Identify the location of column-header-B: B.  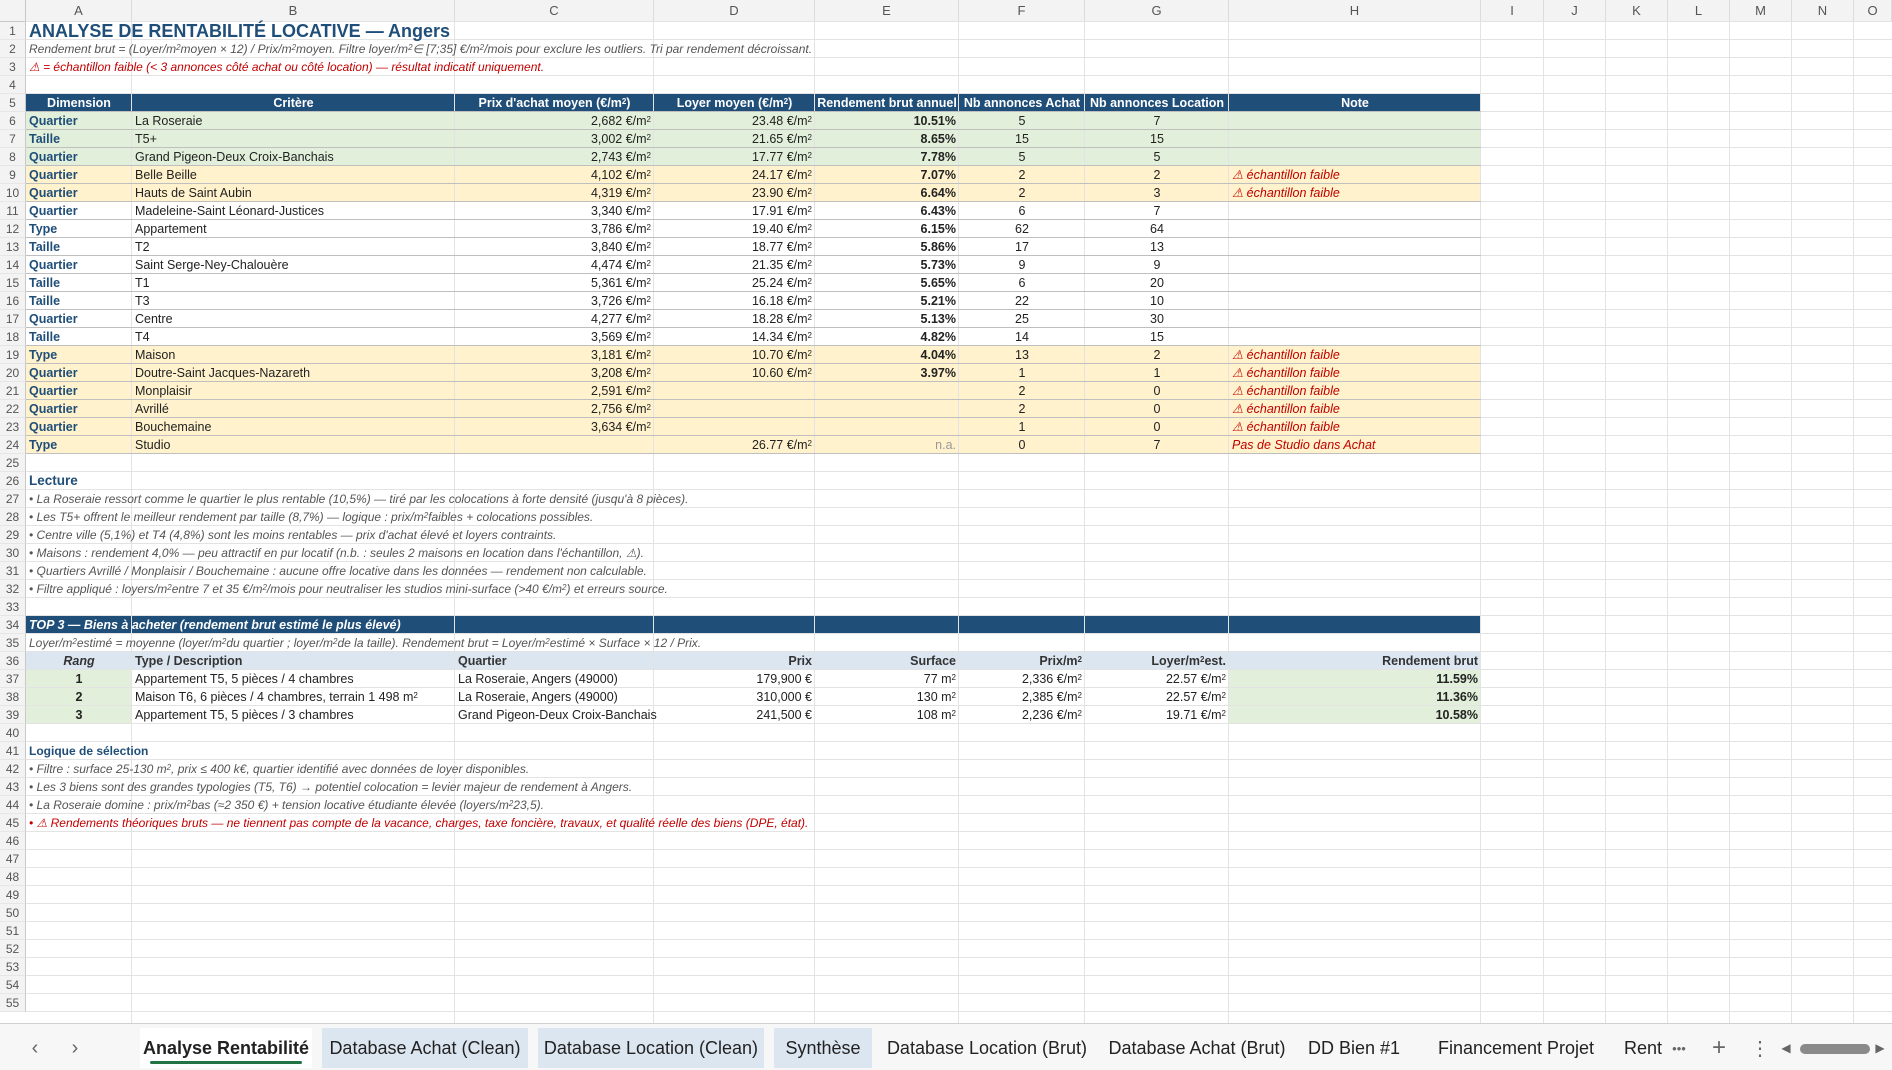
(293, 11).